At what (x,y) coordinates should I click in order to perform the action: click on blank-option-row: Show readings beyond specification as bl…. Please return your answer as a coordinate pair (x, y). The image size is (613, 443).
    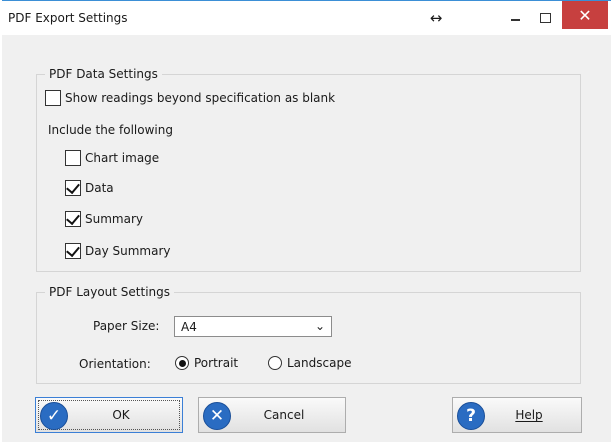
    Looking at the image, I should click on (190, 98).